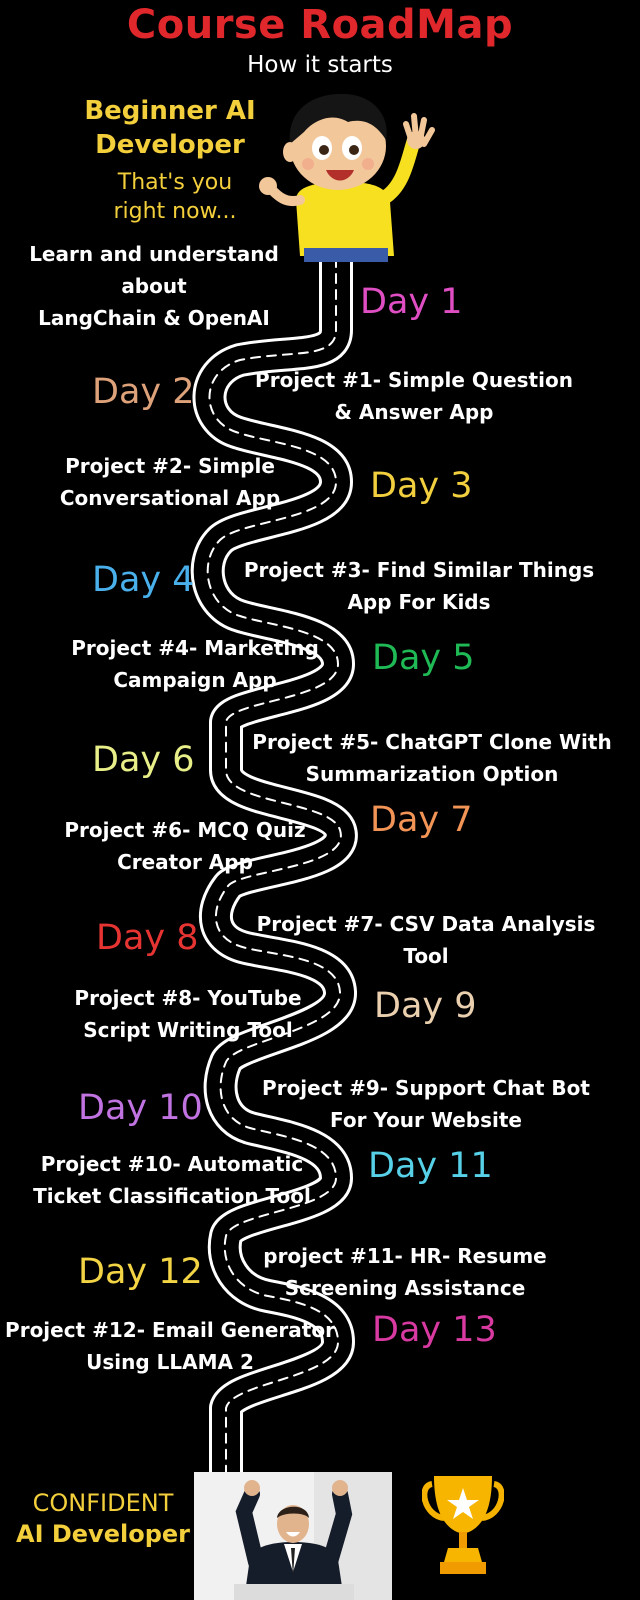 Image resolution: width=640 pixels, height=1600 pixels. What do you see at coordinates (103, 1519) in the screenshot?
I see `finish-label: CONFIDENT AI Developer` at bounding box center [103, 1519].